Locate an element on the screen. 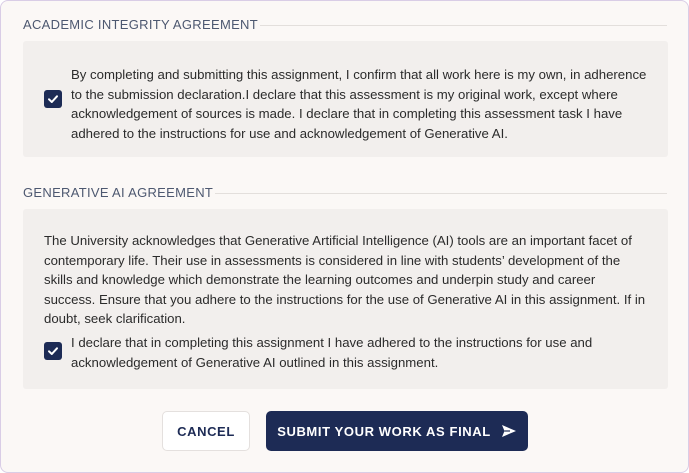 This screenshot has width=689, height=473. submit-button-label: SUBMIT YOUR WORK AS FINAL is located at coordinates (384, 431).